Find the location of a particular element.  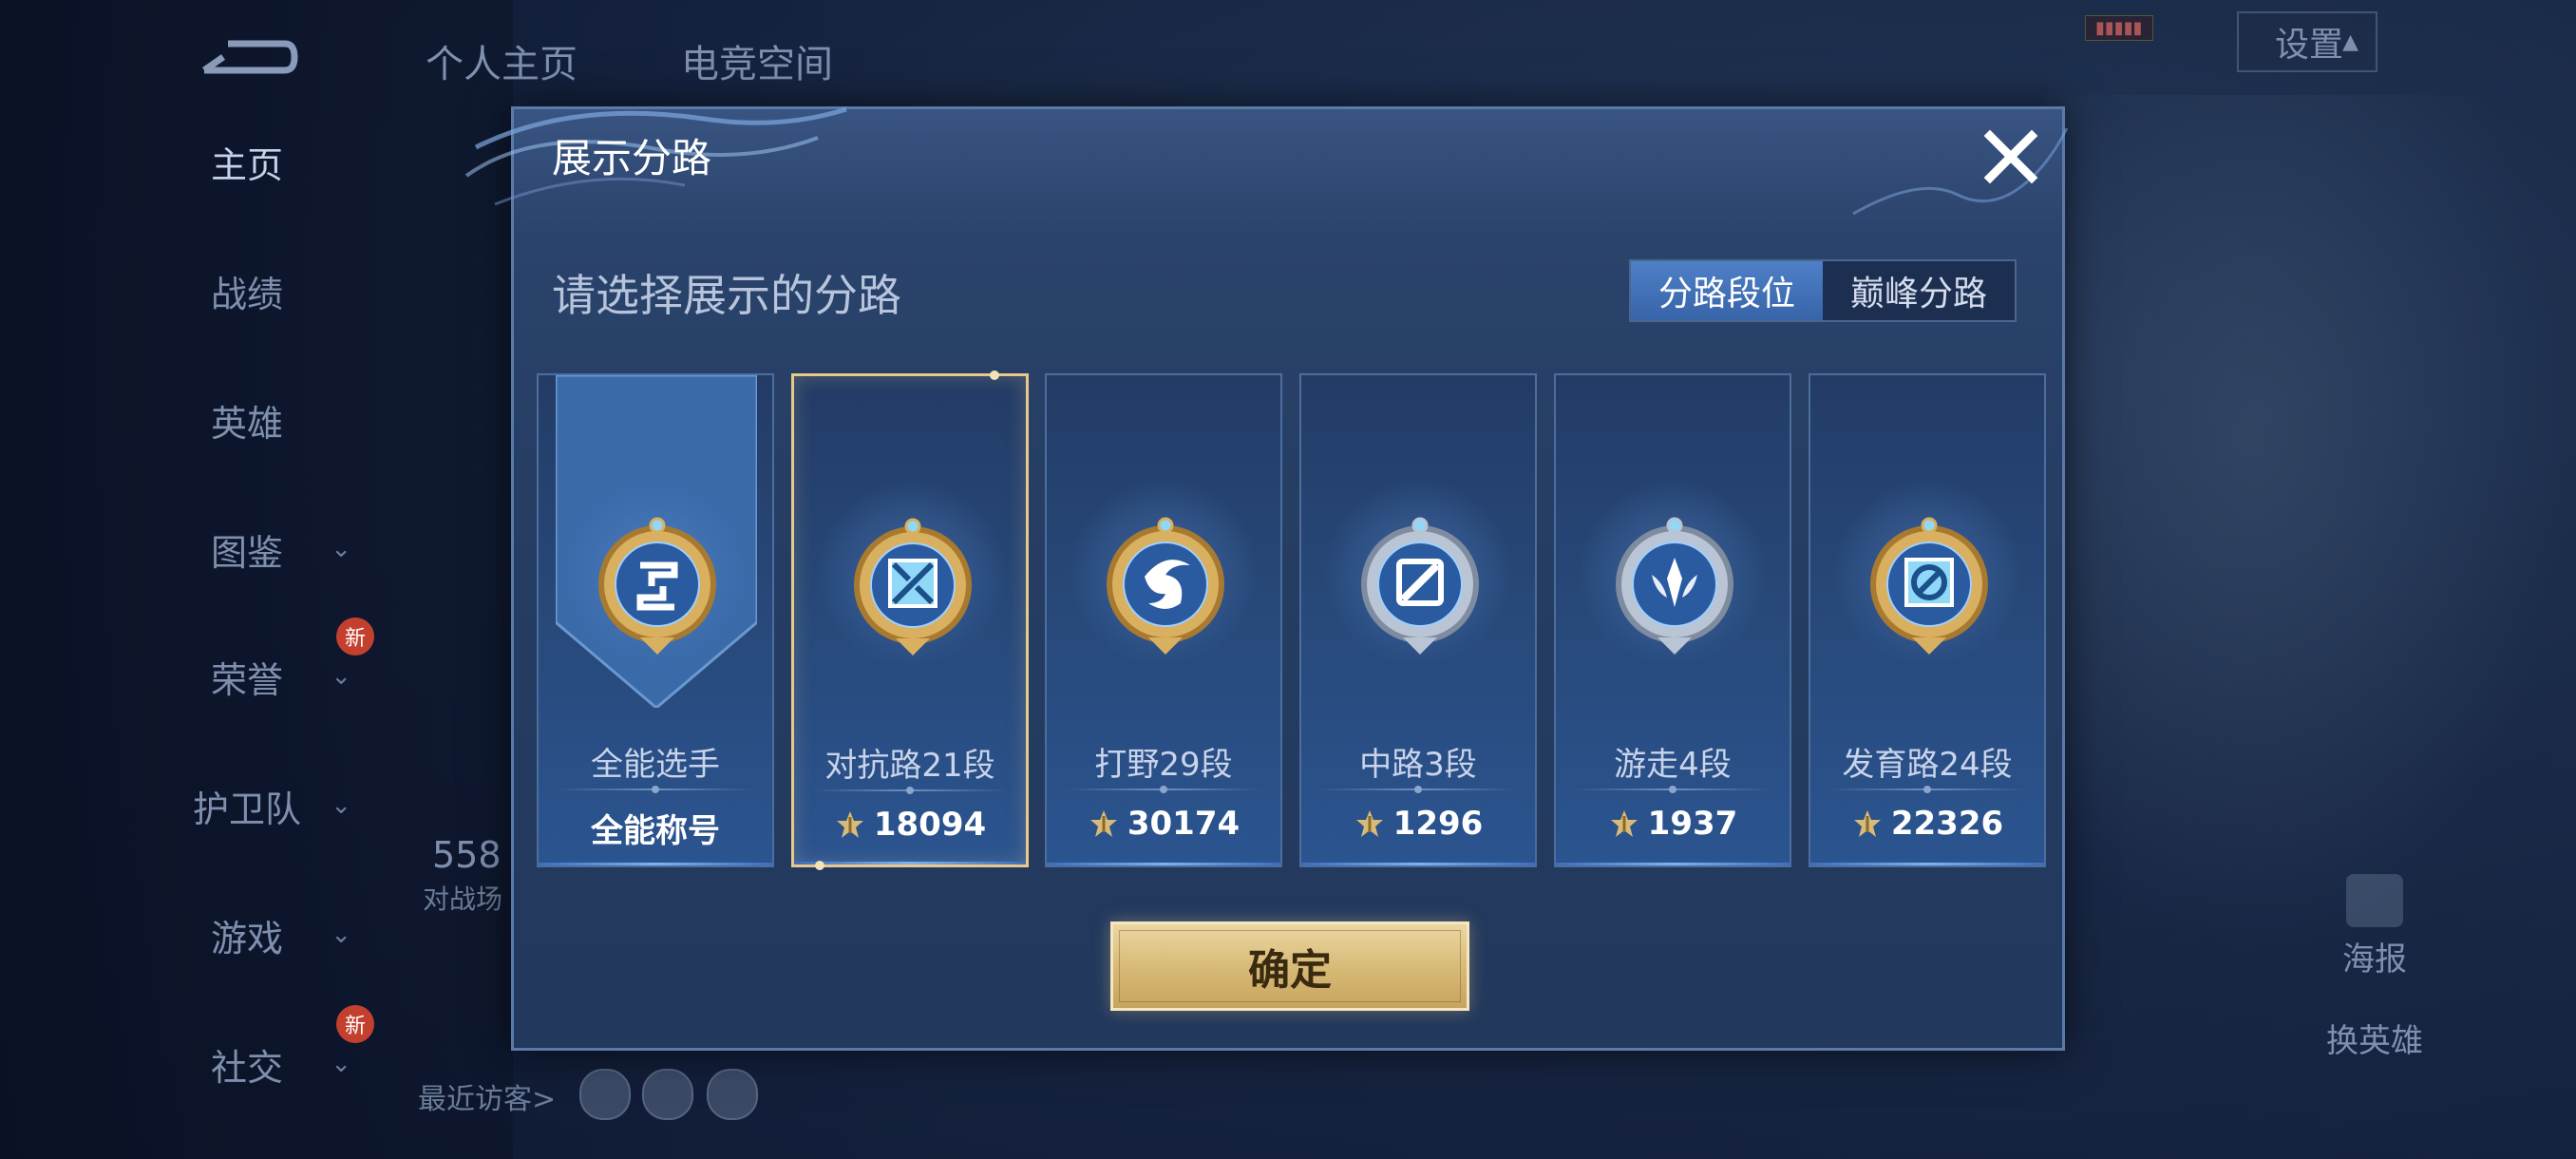

jungle-emblem-icon is located at coordinates (1165, 586).